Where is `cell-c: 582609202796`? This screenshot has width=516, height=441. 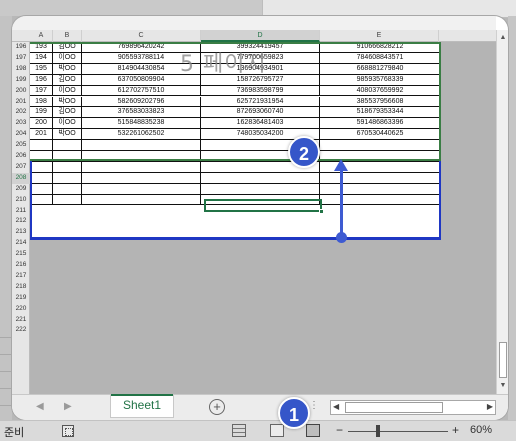 cell-c: 582609202796 is located at coordinates (141, 102).